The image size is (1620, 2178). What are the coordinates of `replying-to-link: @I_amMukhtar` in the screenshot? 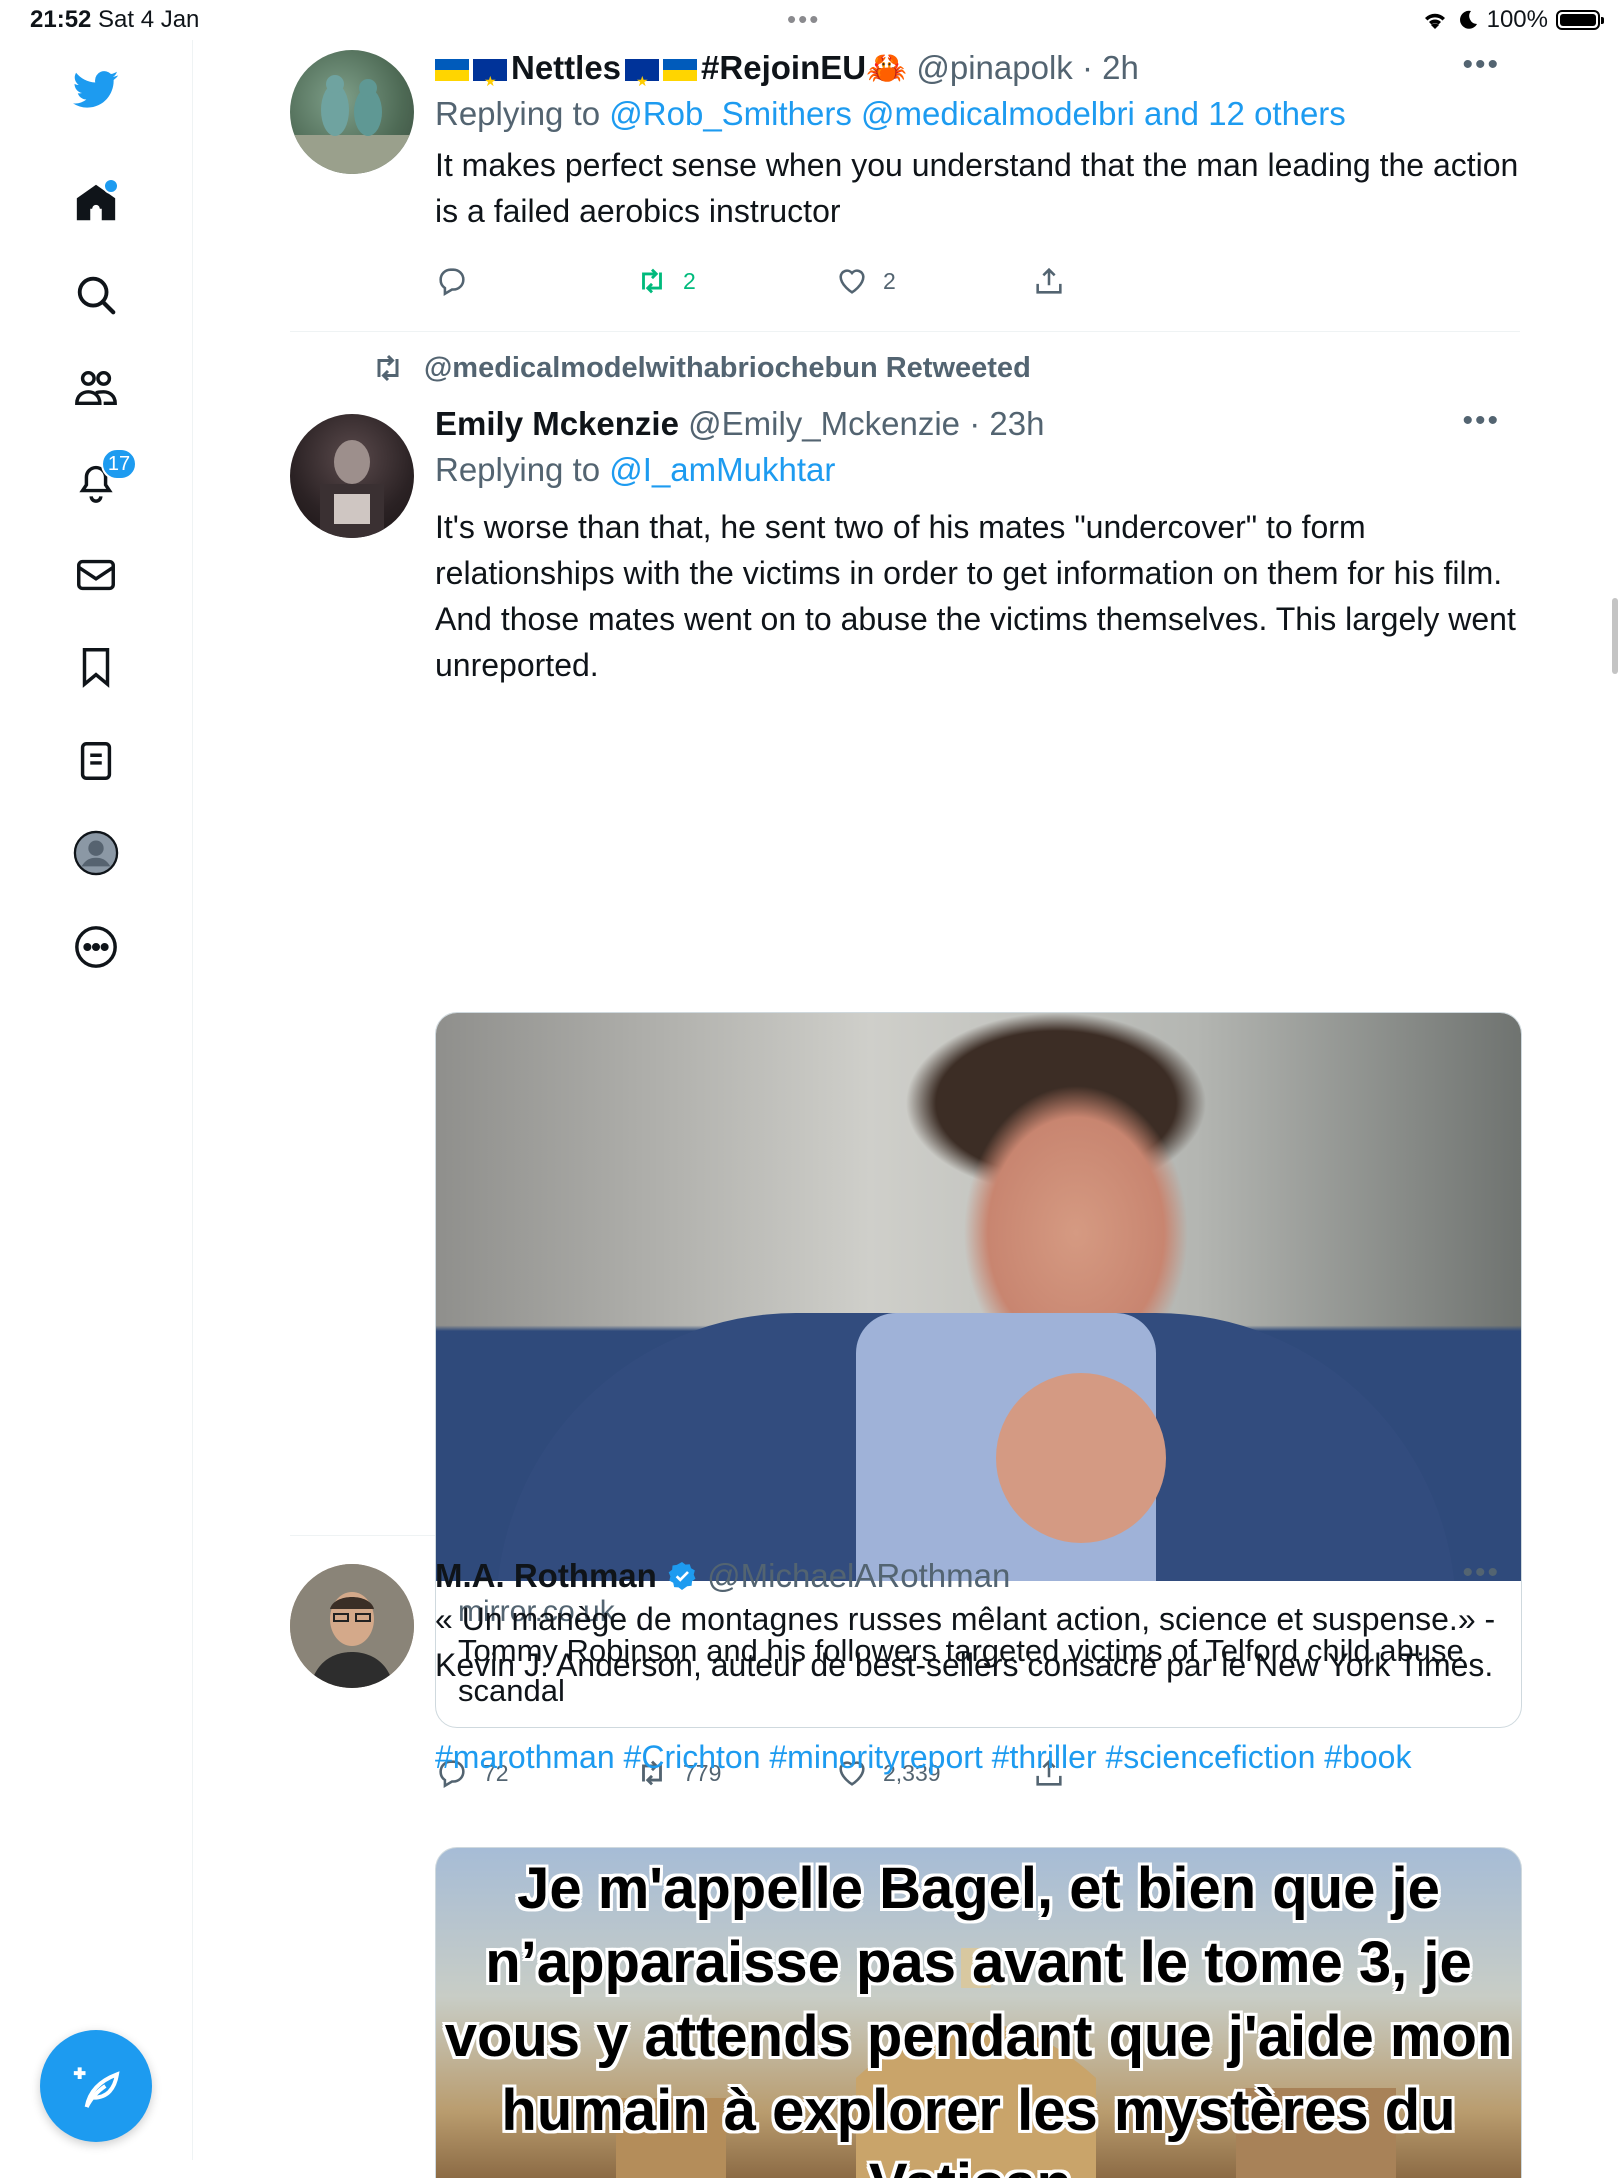 It's located at (722, 469).